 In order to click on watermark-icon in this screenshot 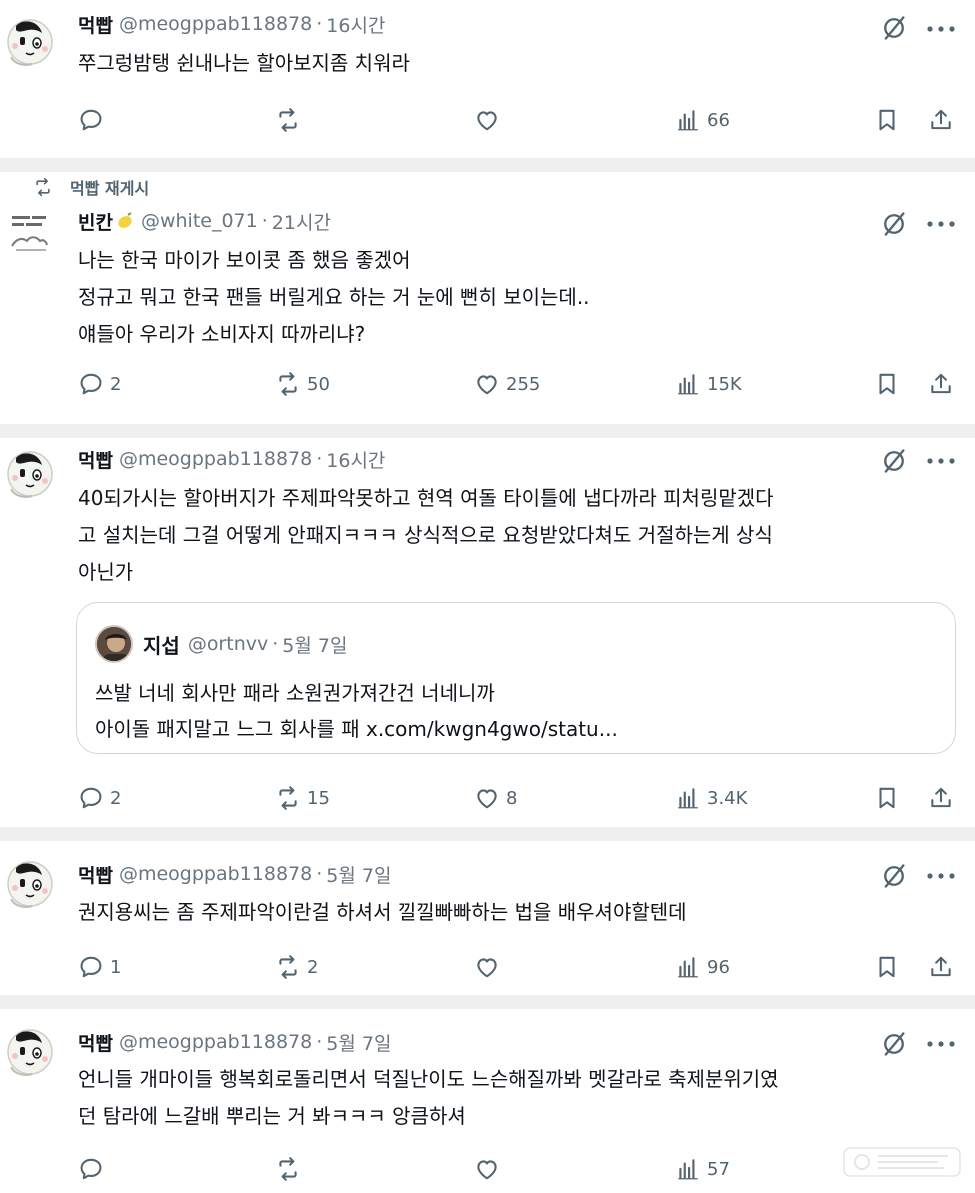, I will do `click(902, 1162)`.